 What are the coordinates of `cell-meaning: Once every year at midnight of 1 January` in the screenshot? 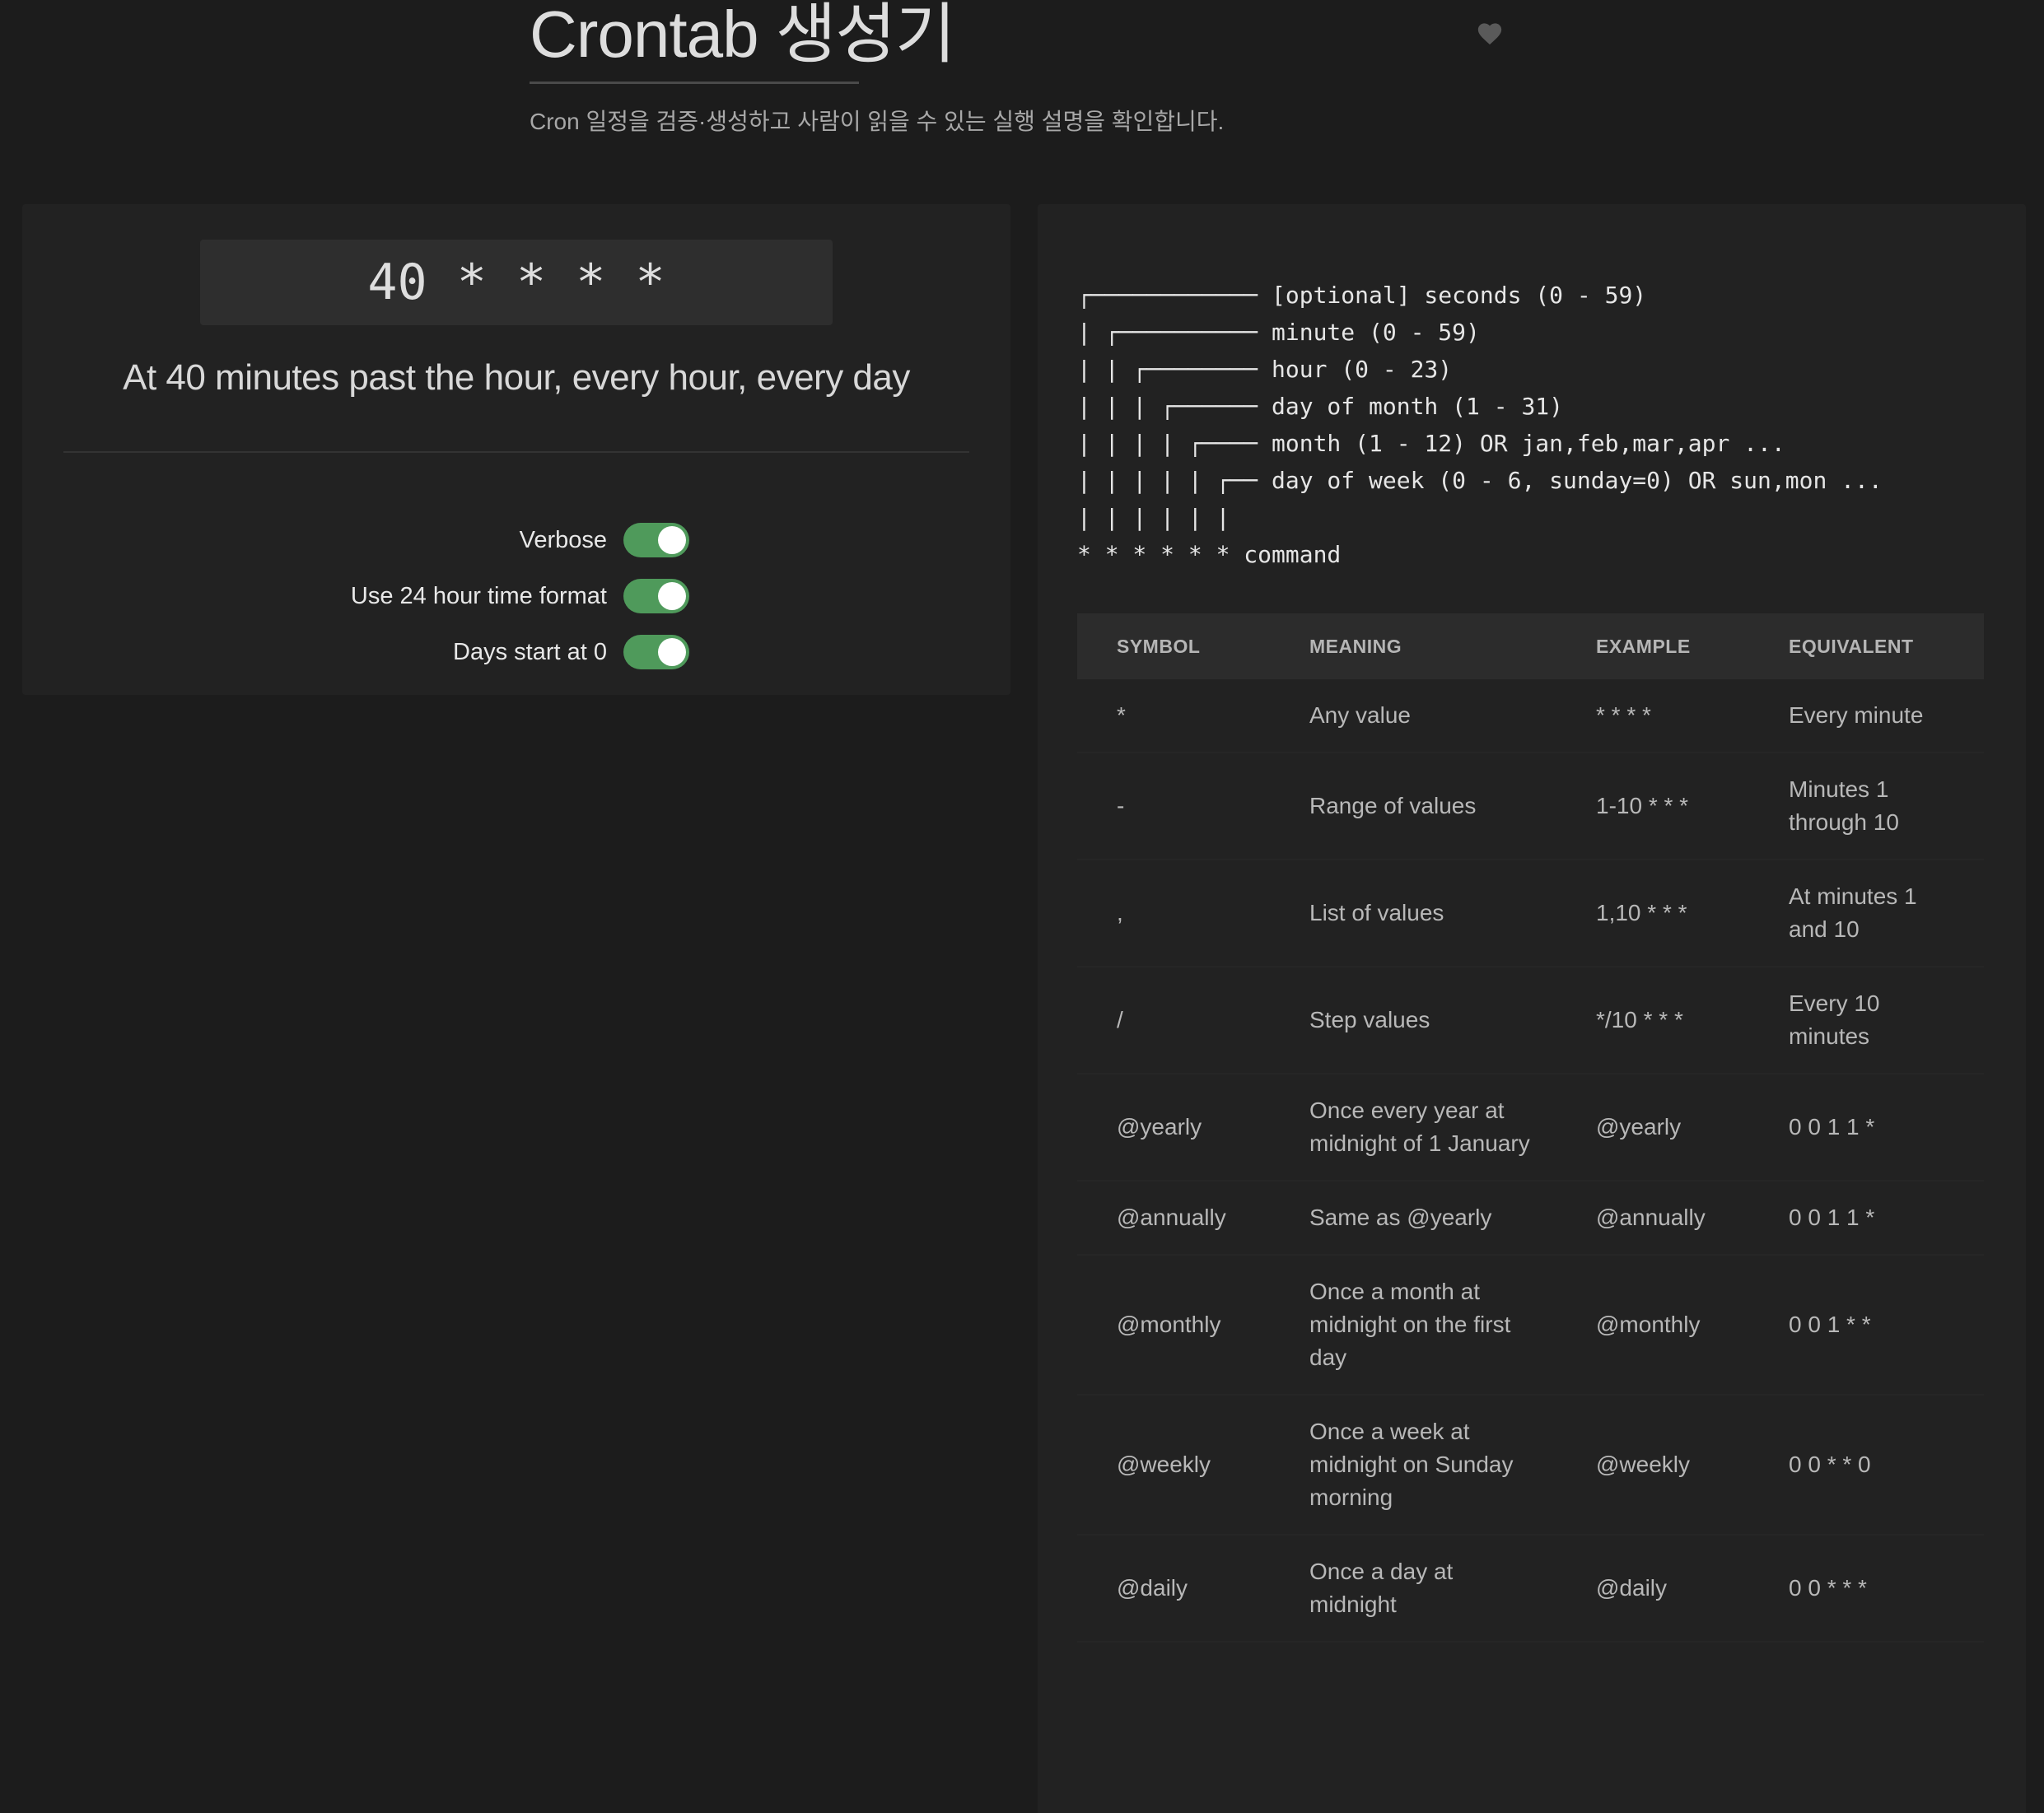 It's located at (1413, 1127).